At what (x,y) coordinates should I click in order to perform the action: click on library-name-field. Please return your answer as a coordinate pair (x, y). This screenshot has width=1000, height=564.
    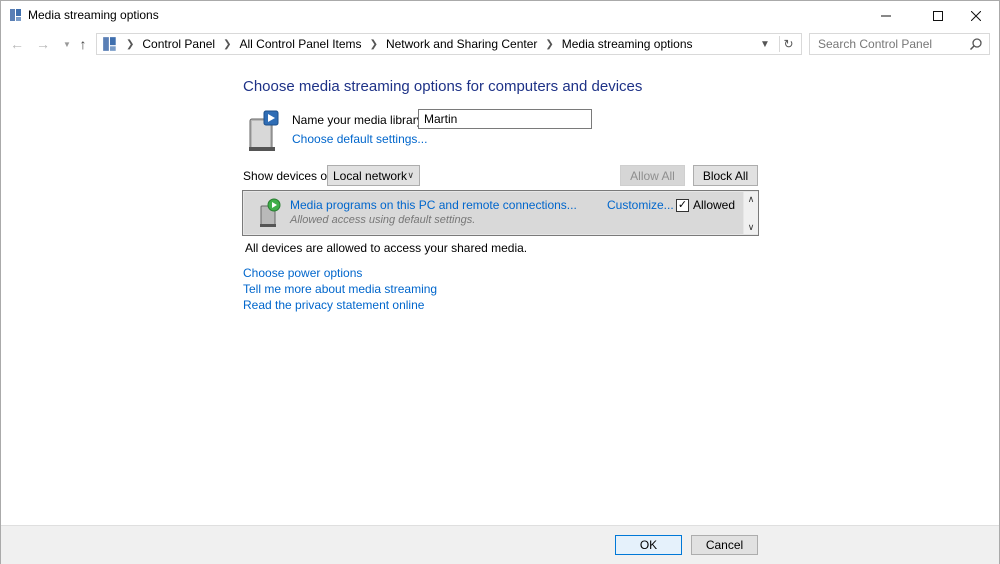
    Looking at the image, I should click on (505, 119).